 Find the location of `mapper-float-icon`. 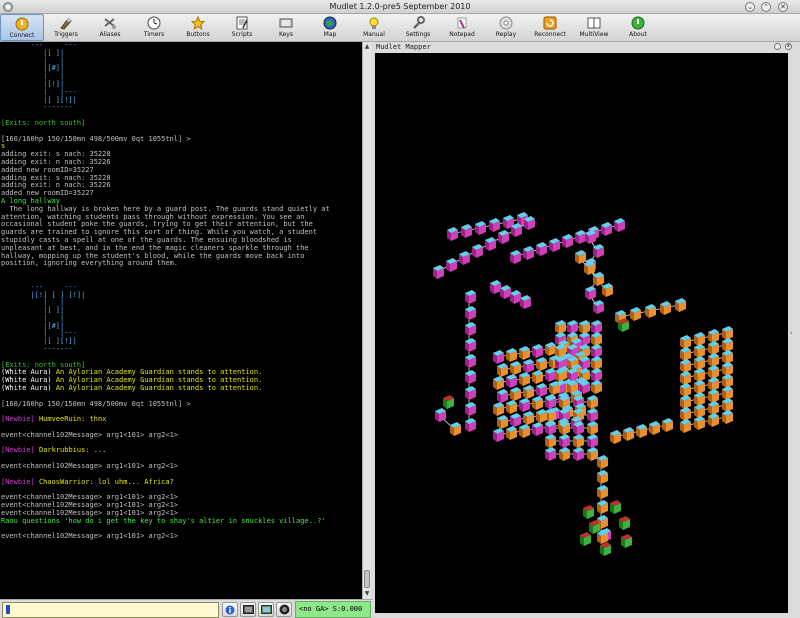

mapper-float-icon is located at coordinates (777, 46).